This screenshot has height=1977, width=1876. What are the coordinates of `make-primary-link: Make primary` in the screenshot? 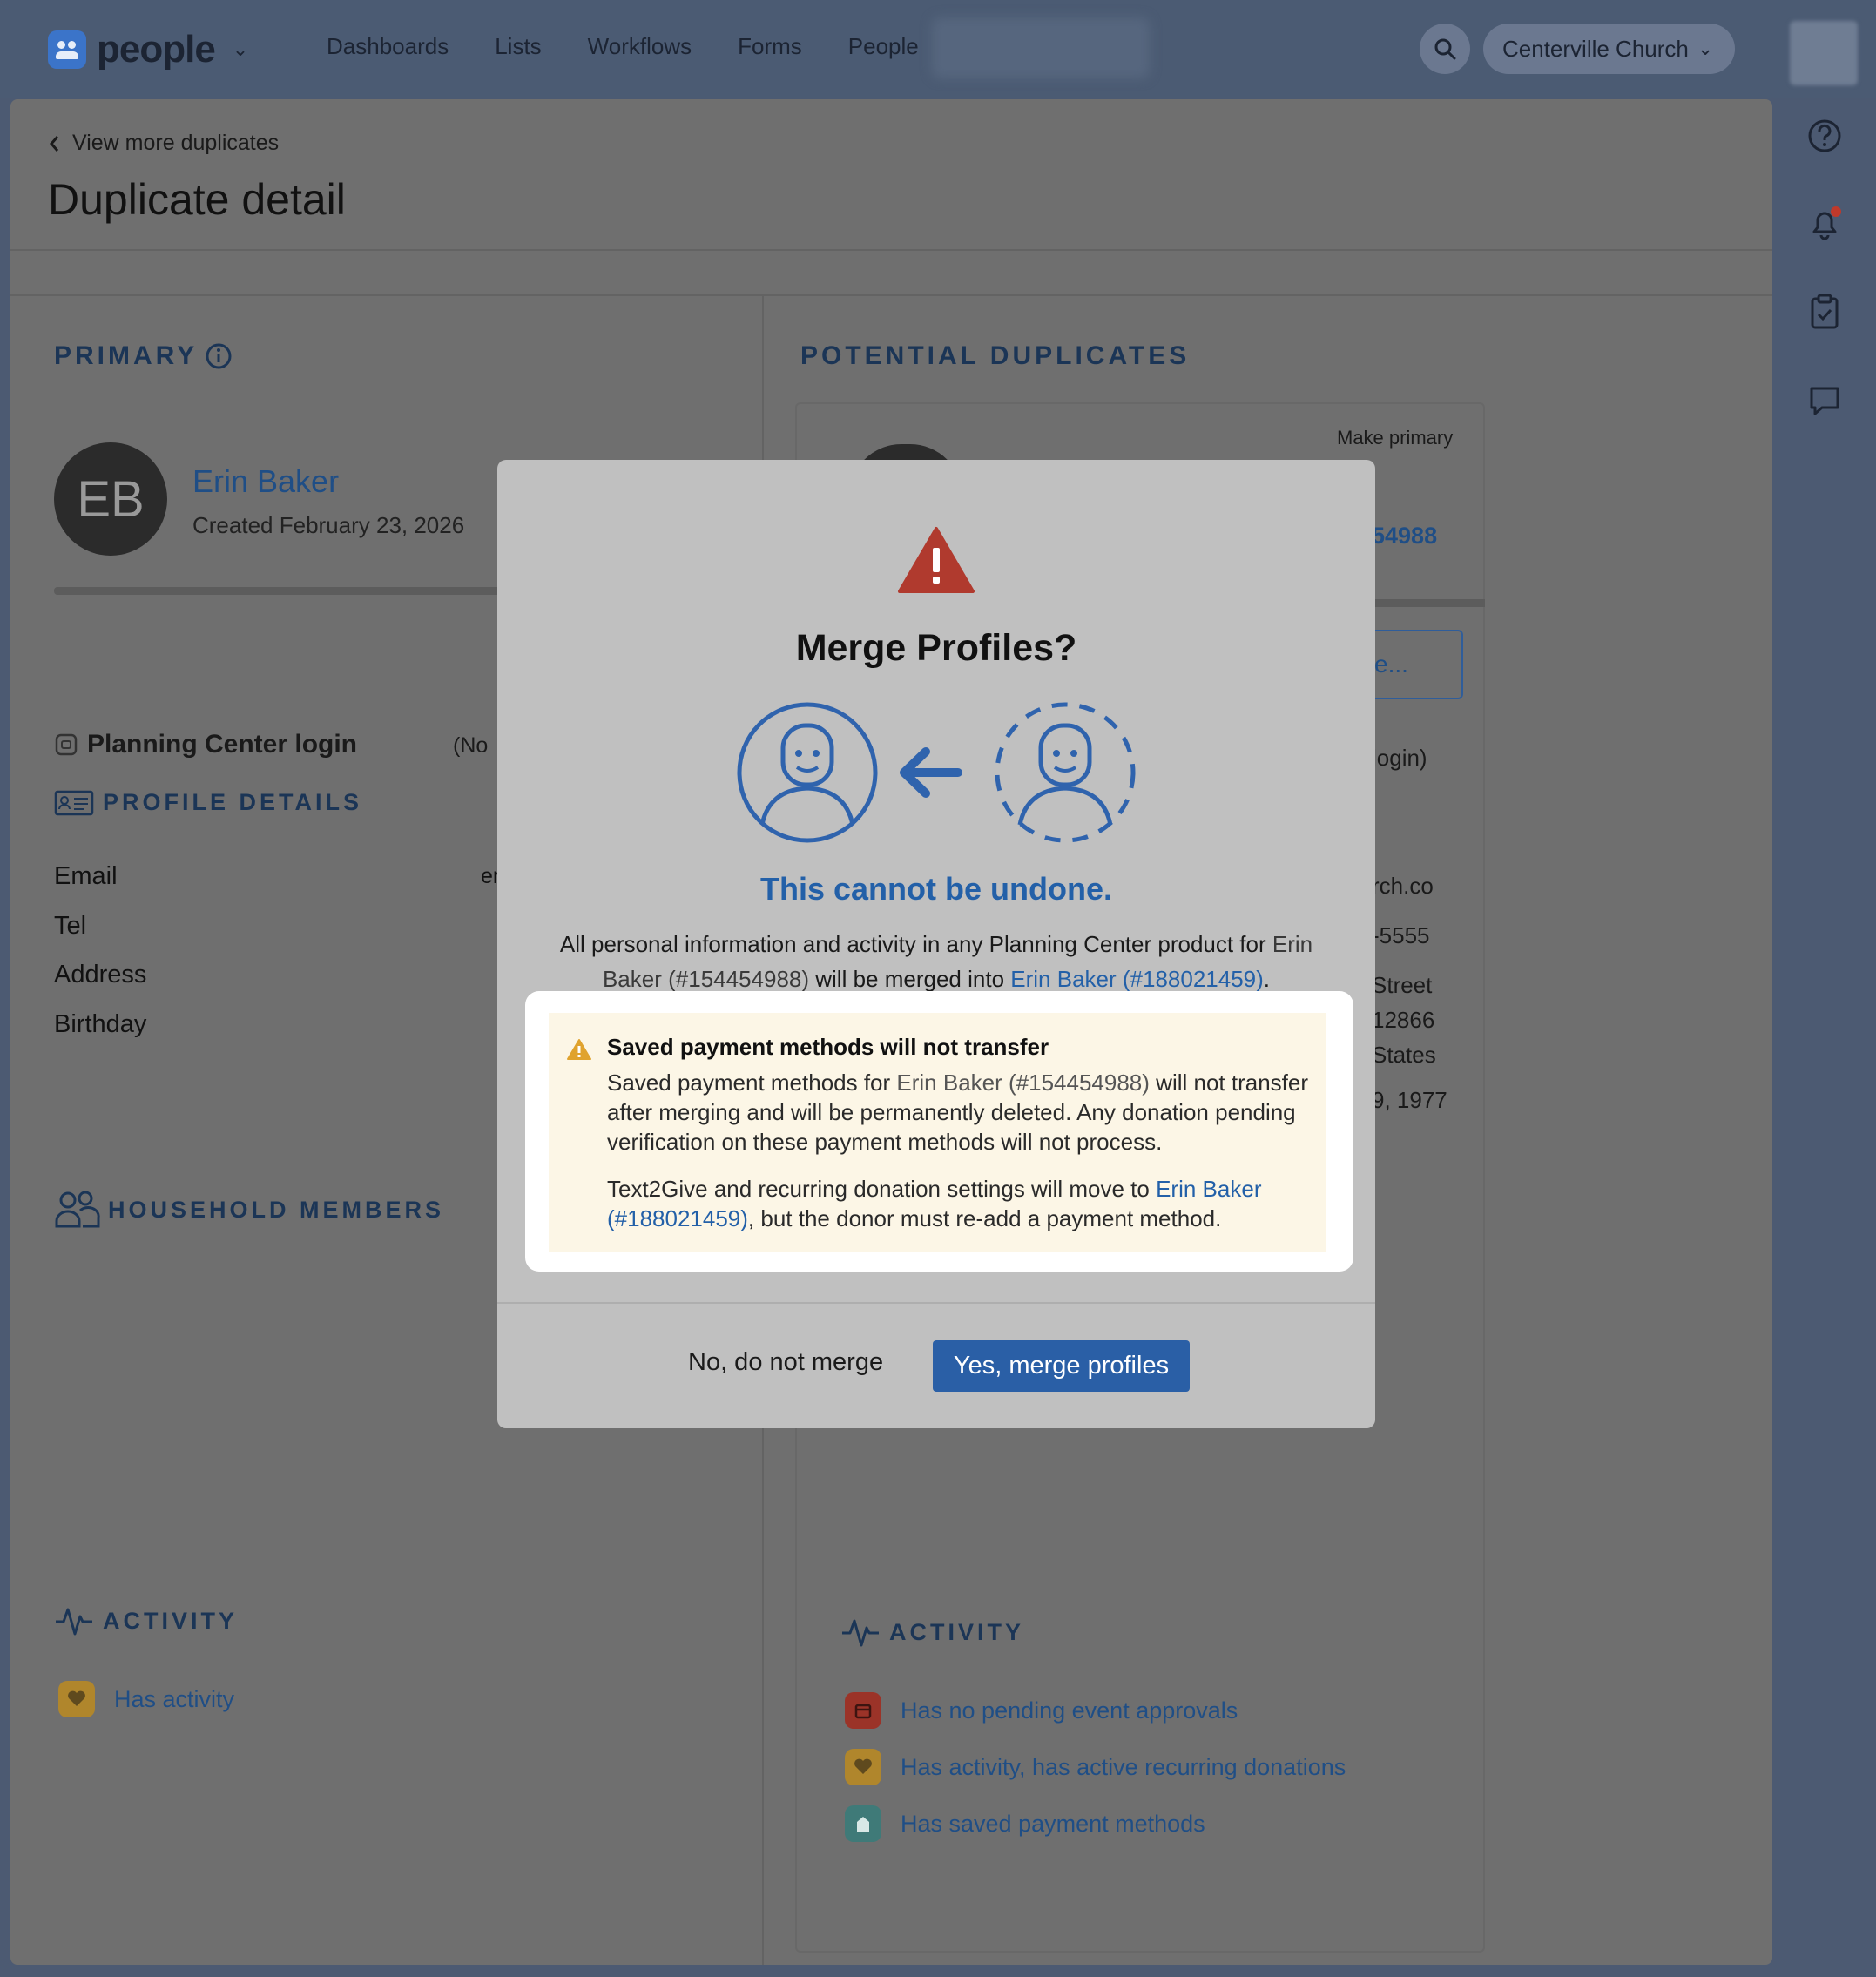 It's located at (1395, 438).